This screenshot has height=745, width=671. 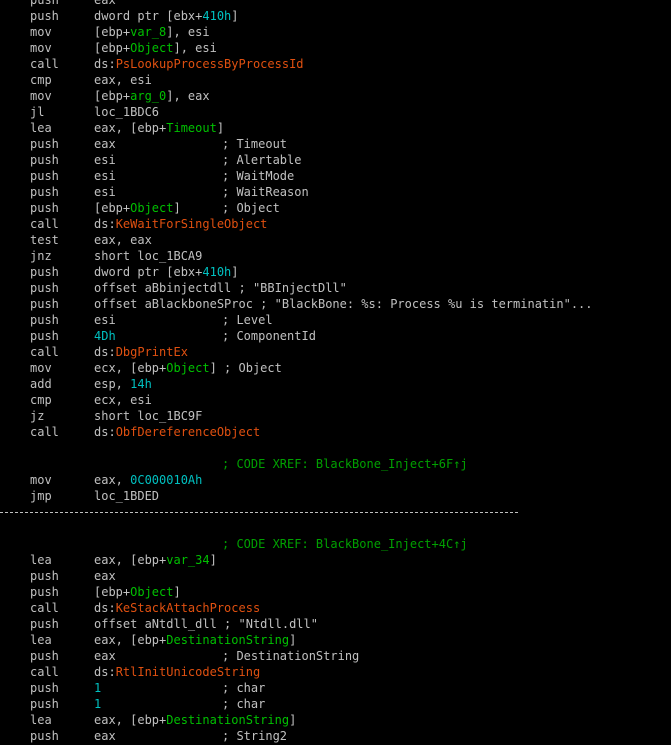 I want to click on instruction-line: push offset aBbinjectdll ; "BBInjectDll", so click(x=335, y=288).